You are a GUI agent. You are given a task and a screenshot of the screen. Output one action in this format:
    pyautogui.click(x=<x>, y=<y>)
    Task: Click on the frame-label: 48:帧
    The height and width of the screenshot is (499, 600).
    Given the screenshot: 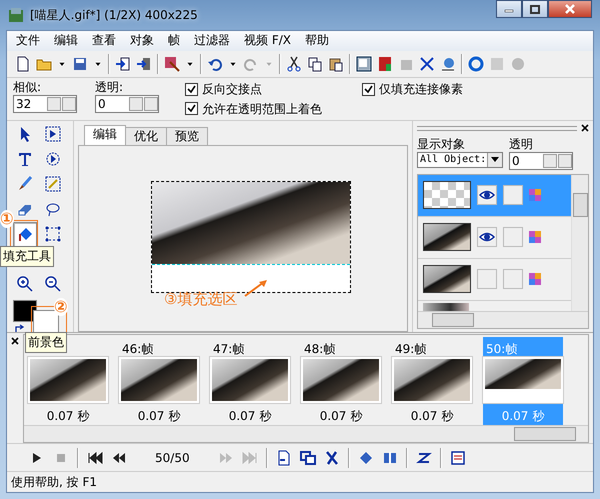 What is the action you would take?
    pyautogui.click(x=320, y=349)
    